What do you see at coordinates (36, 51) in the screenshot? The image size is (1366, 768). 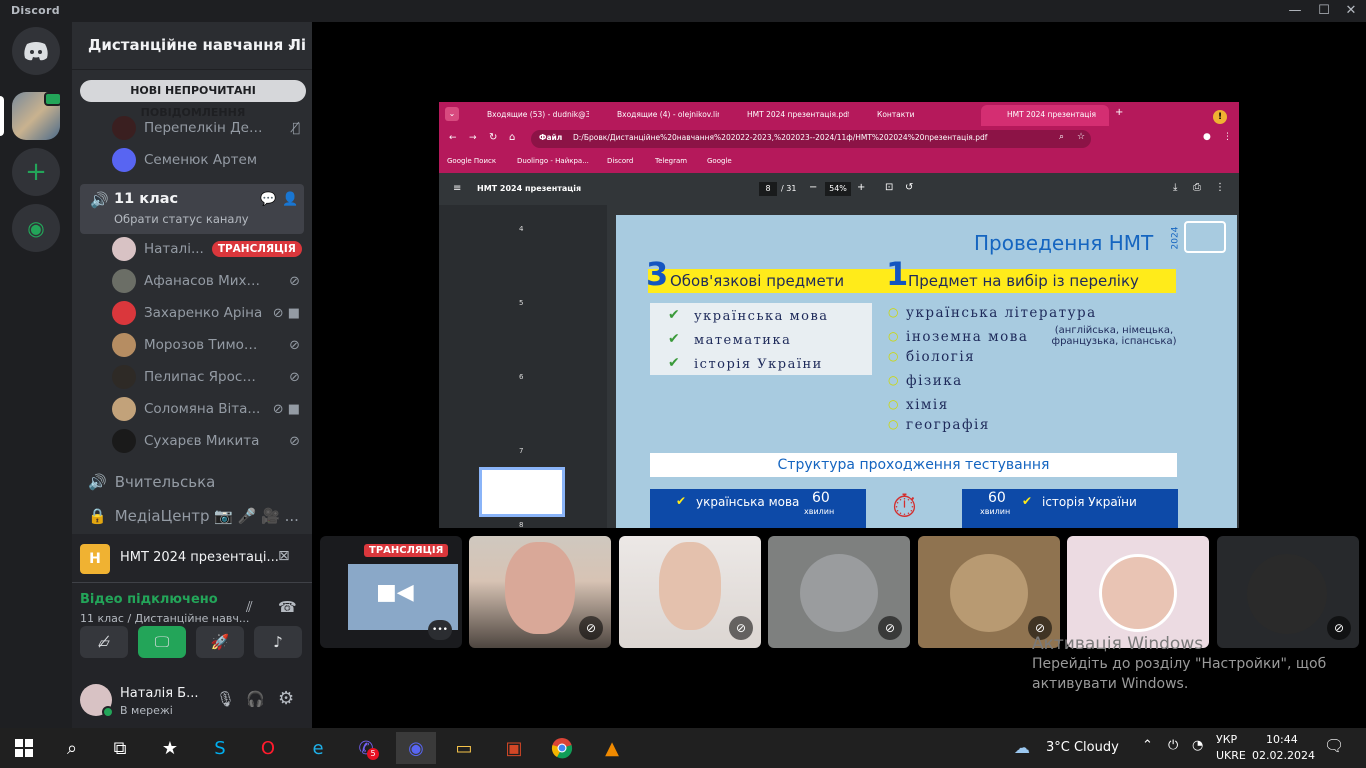 I see `discord-home-icon` at bounding box center [36, 51].